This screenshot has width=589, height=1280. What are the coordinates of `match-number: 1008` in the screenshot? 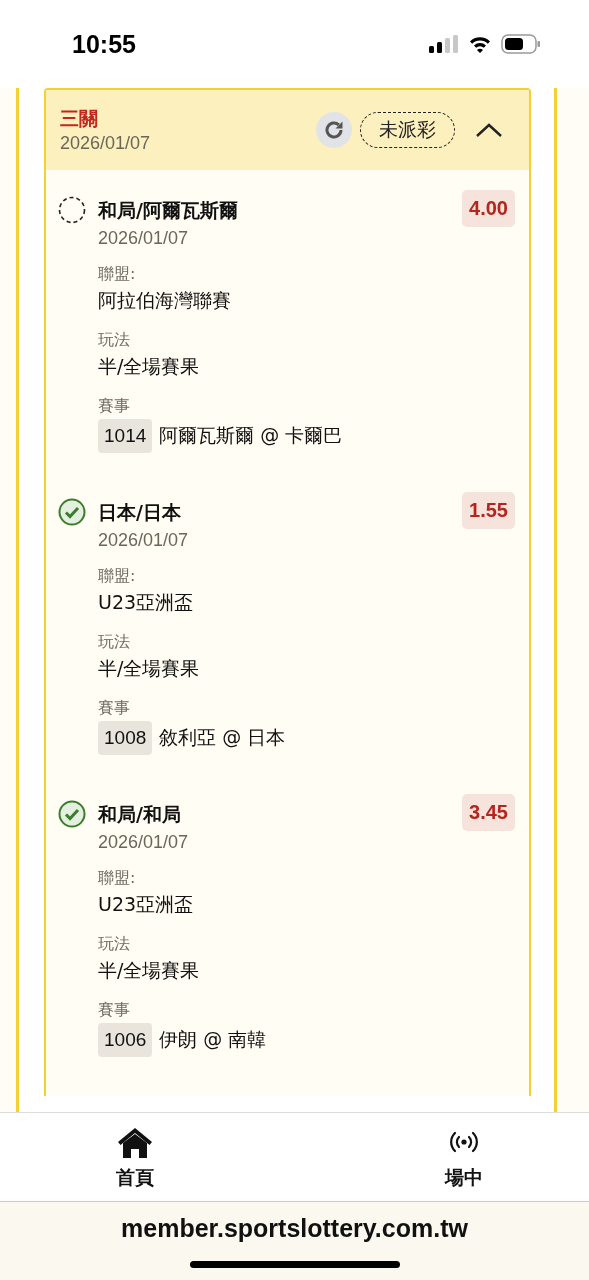 It's located at (125, 738).